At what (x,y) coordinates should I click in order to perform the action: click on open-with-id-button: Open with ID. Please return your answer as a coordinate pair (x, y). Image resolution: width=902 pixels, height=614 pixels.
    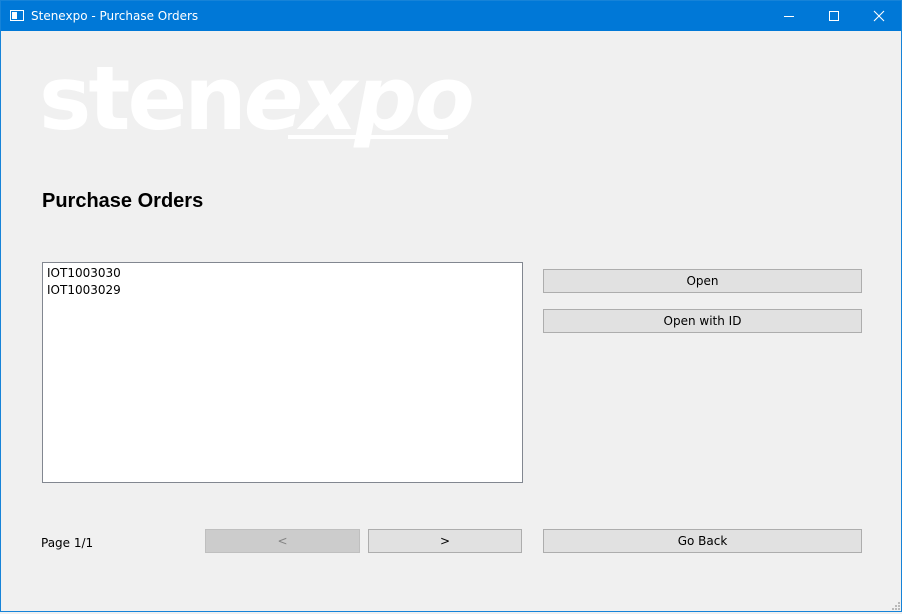
    Looking at the image, I should click on (702, 321).